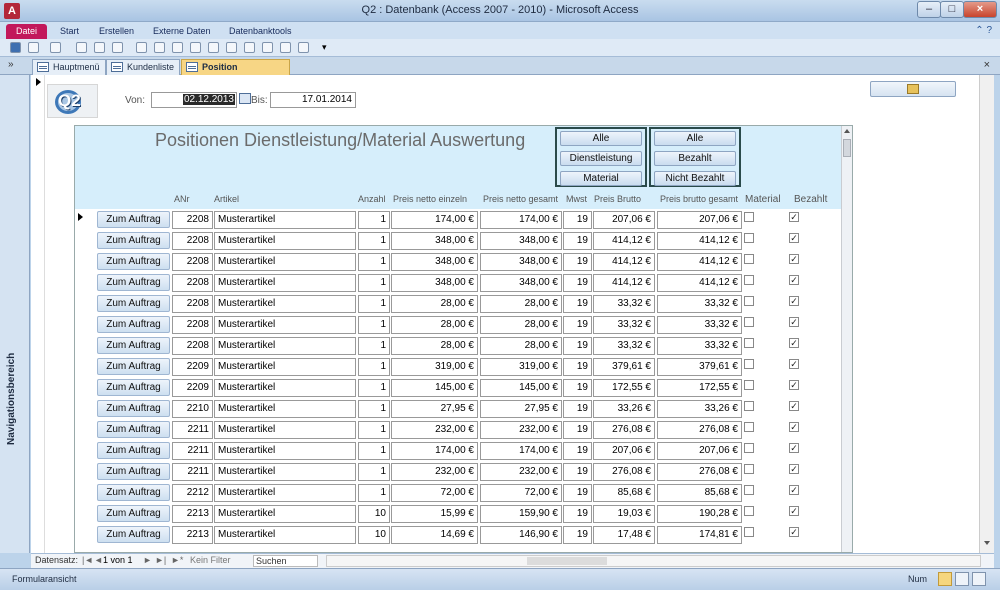 The width and height of the screenshot is (1000, 590). What do you see at coordinates (177, 560) in the screenshot?
I see `new-record-button: ►*` at bounding box center [177, 560].